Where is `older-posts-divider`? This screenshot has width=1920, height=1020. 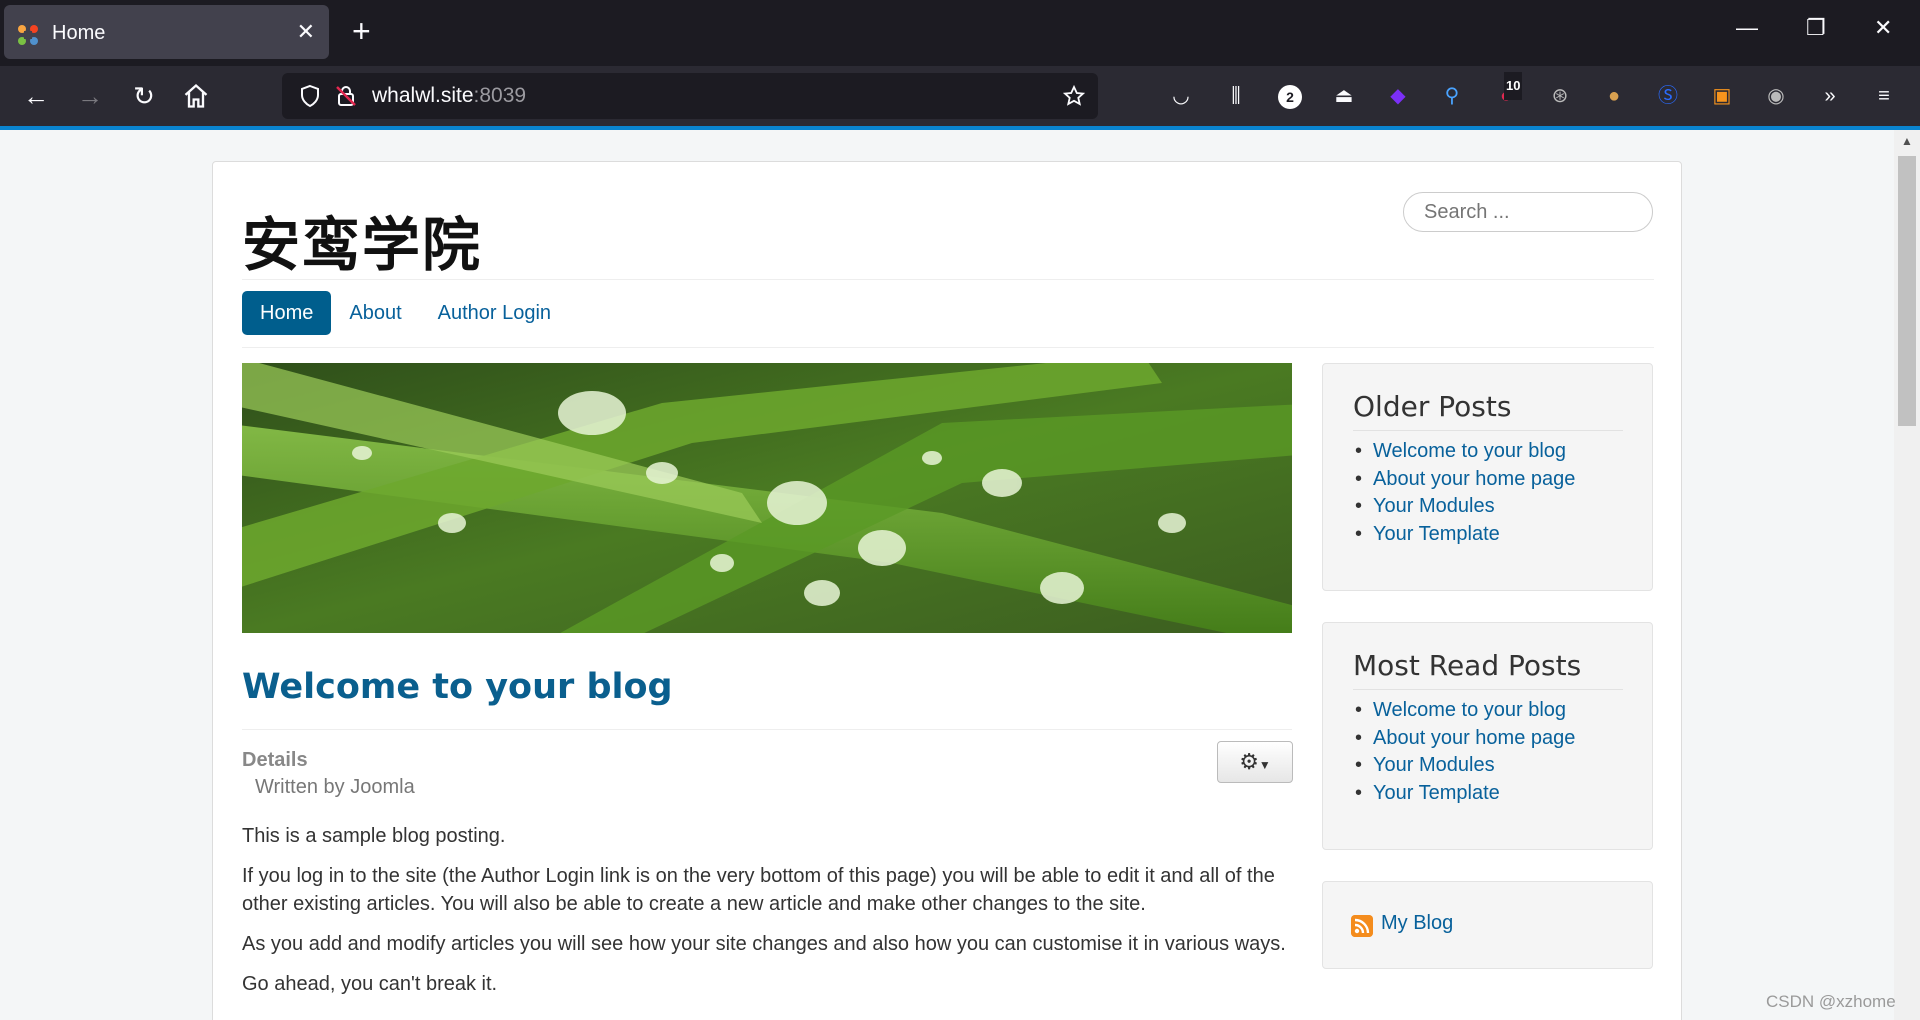 older-posts-divider is located at coordinates (1488, 430).